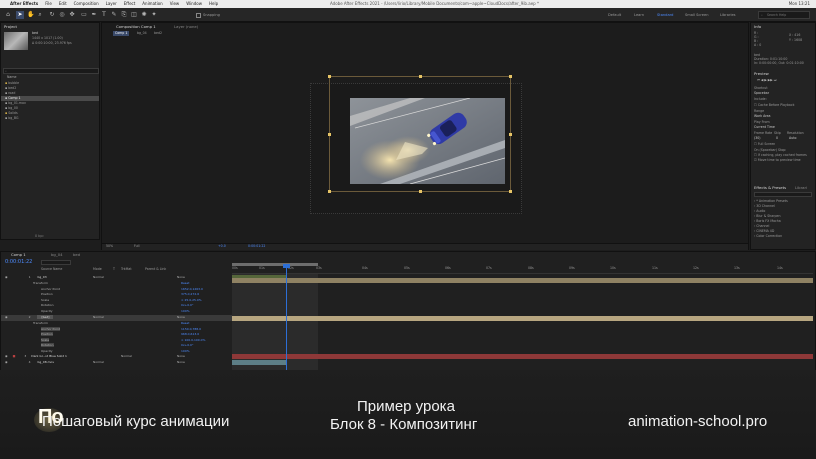  What do you see at coordinates (783, 194) in the screenshot?
I see `effects-search-input` at bounding box center [783, 194].